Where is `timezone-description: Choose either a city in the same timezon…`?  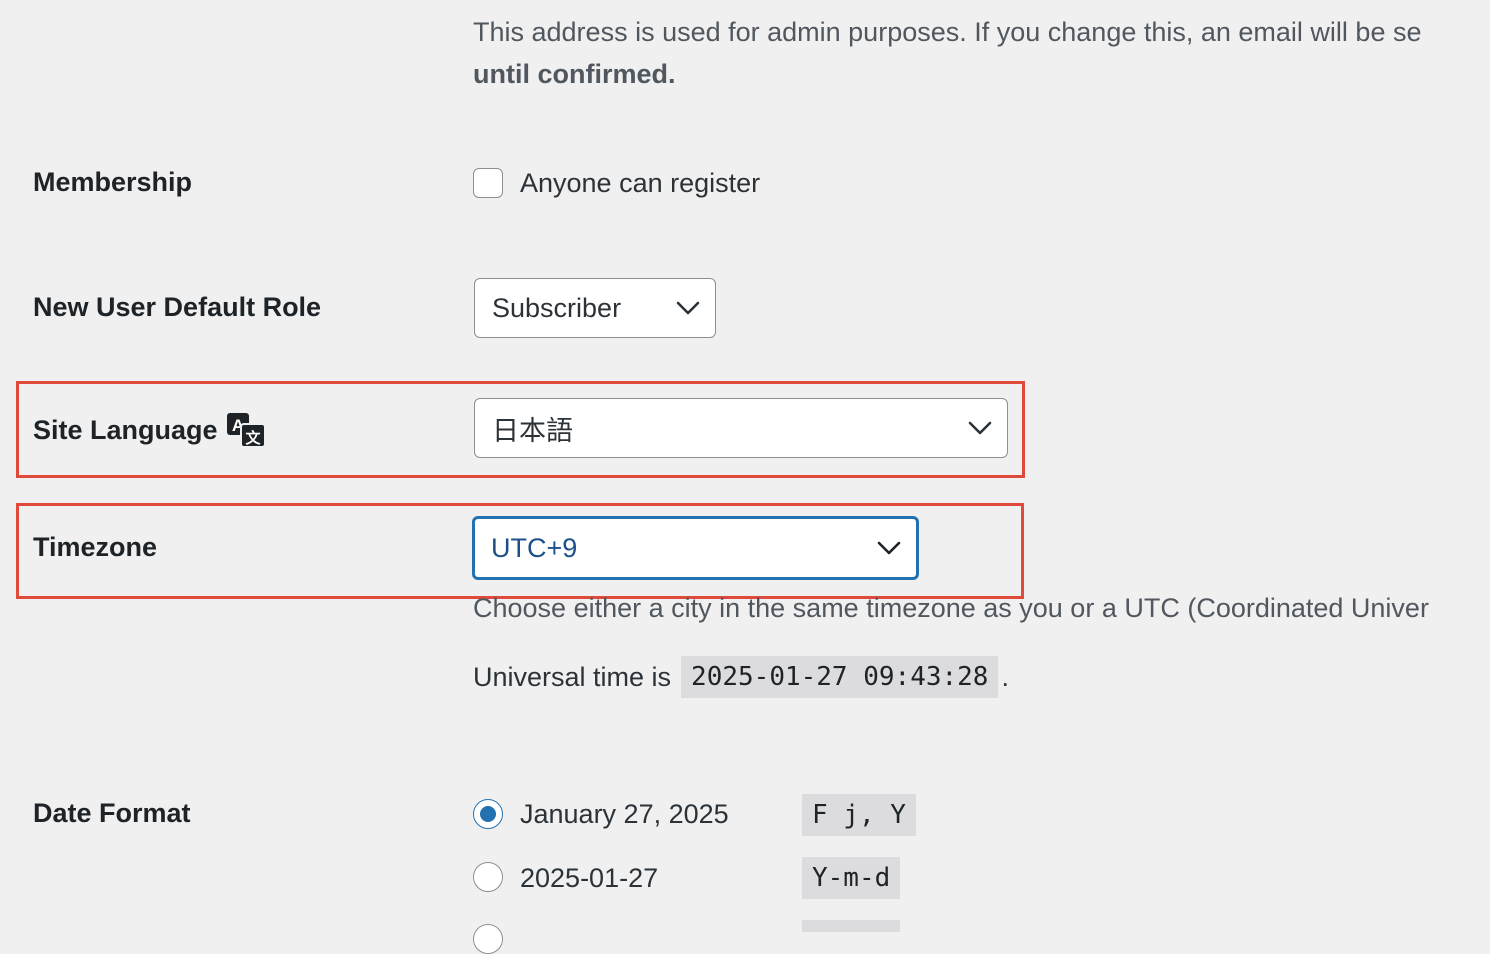
timezone-description: Choose either a city in the same timezon… is located at coordinates (951, 608).